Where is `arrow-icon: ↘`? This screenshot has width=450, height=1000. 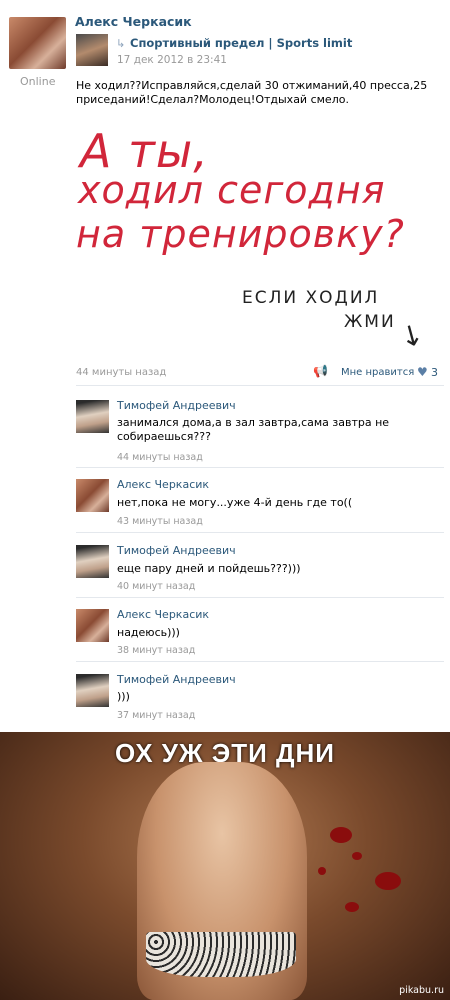
arrow-icon: ↘ is located at coordinates (412, 334).